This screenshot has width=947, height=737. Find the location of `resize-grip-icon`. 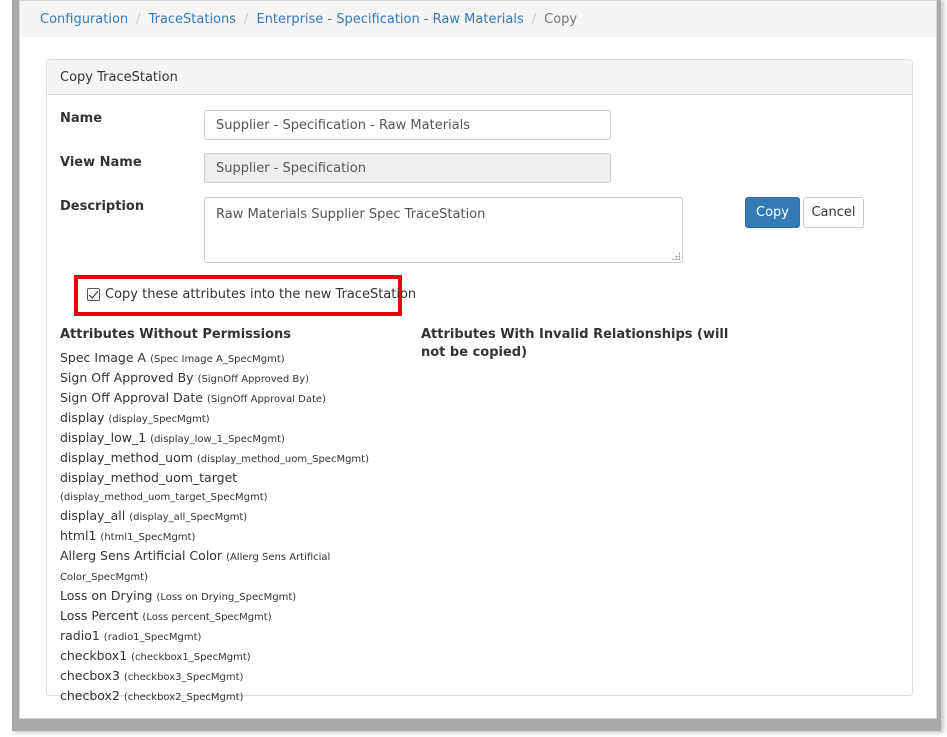

resize-grip-icon is located at coordinates (676, 256).